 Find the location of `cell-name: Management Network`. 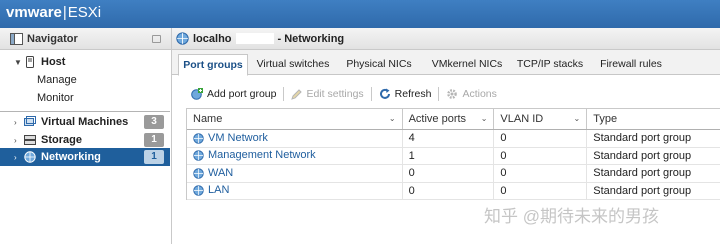

cell-name: Management Network is located at coordinates (295, 155).